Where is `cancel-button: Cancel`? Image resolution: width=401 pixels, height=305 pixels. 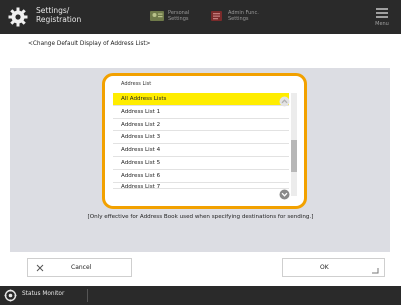 cancel-button: Cancel is located at coordinates (79, 267).